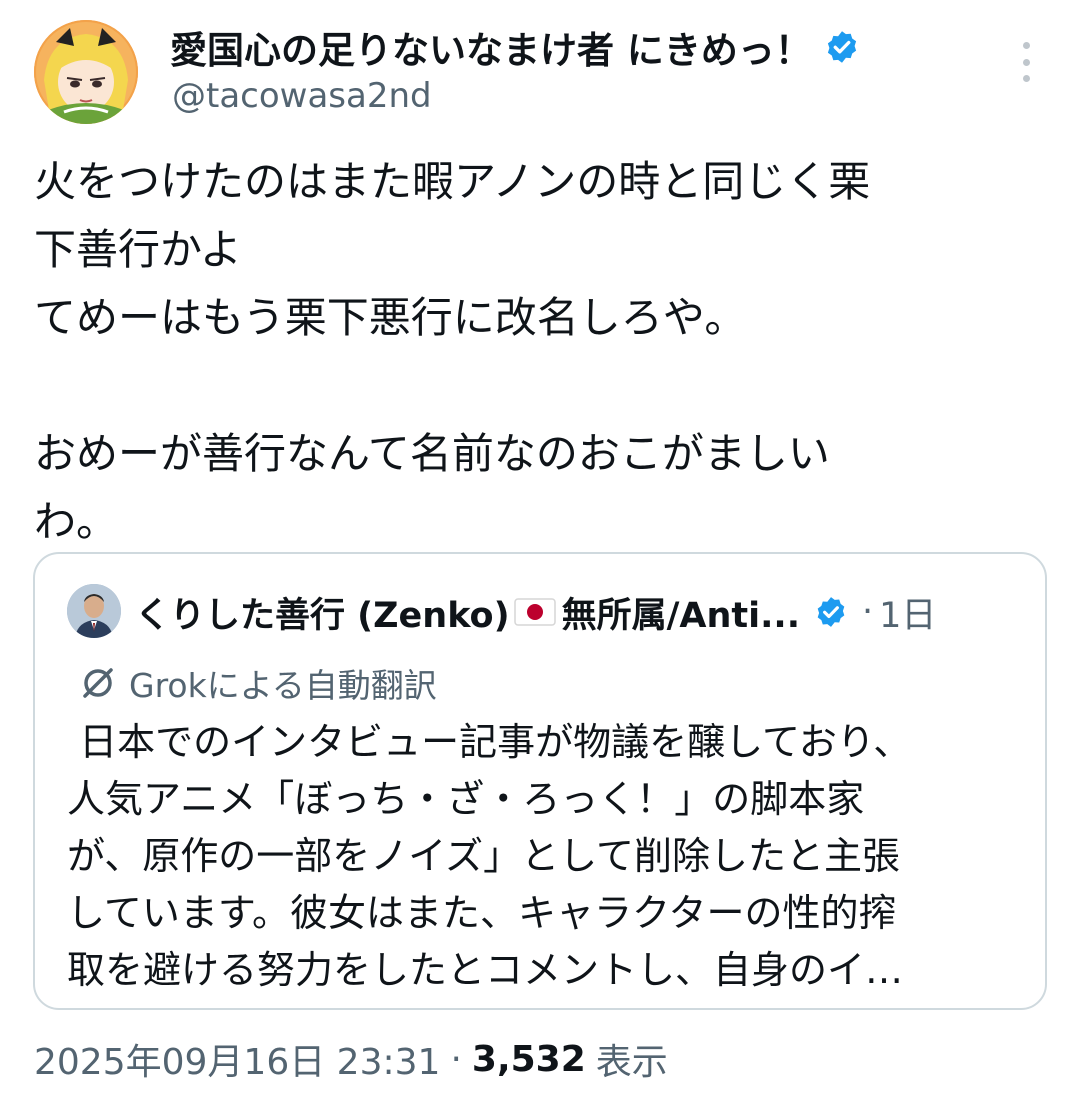 The image size is (1080, 1105). I want to click on anime-girl-avatar-icon, so click(86, 72).